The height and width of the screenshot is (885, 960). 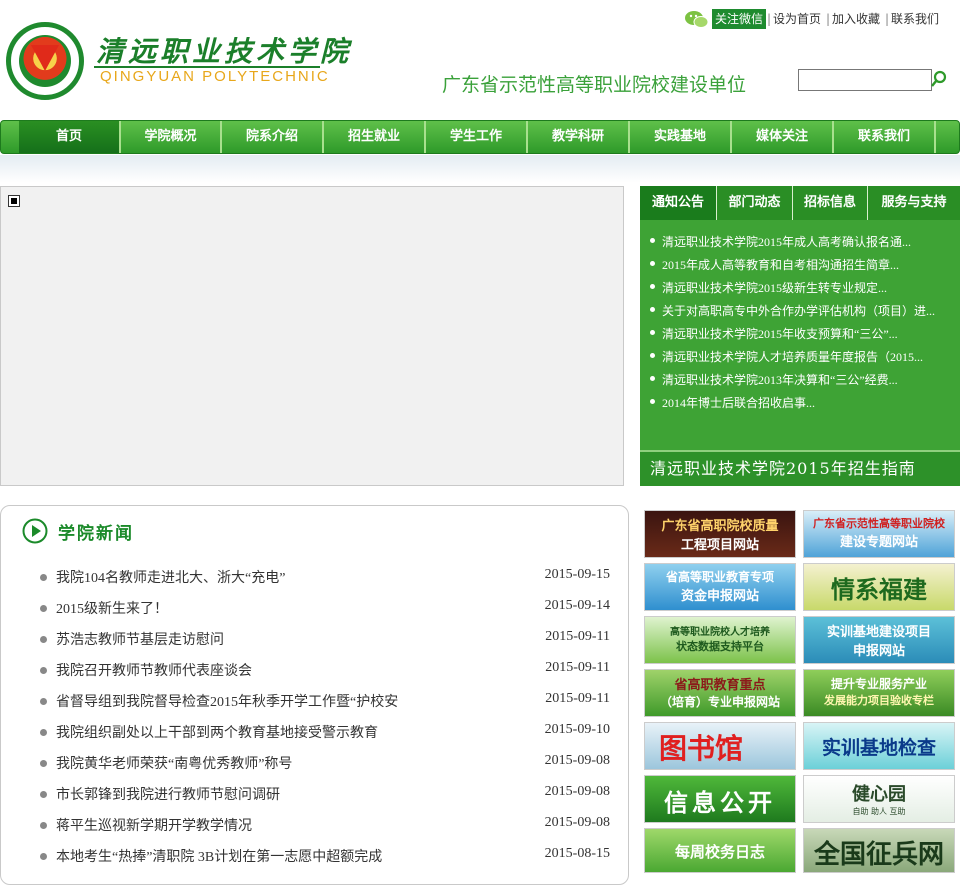 What do you see at coordinates (856, 19) in the screenshot?
I see `bookmark-link: 加入收藏` at bounding box center [856, 19].